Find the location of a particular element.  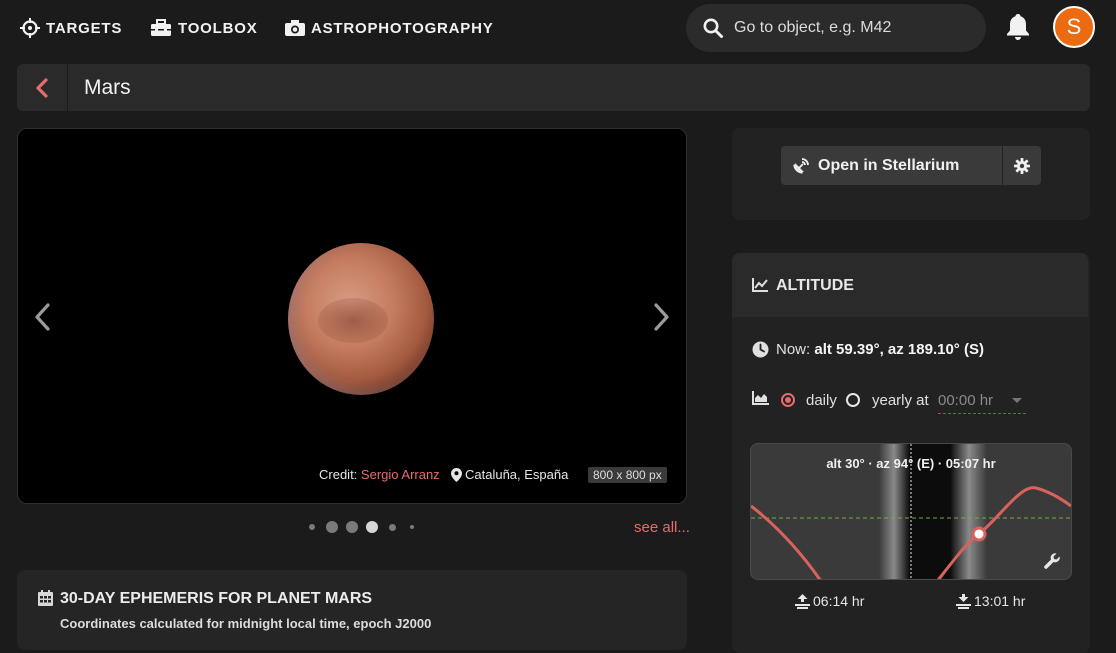

rise-time: 06:14 hr is located at coordinates (829, 601).